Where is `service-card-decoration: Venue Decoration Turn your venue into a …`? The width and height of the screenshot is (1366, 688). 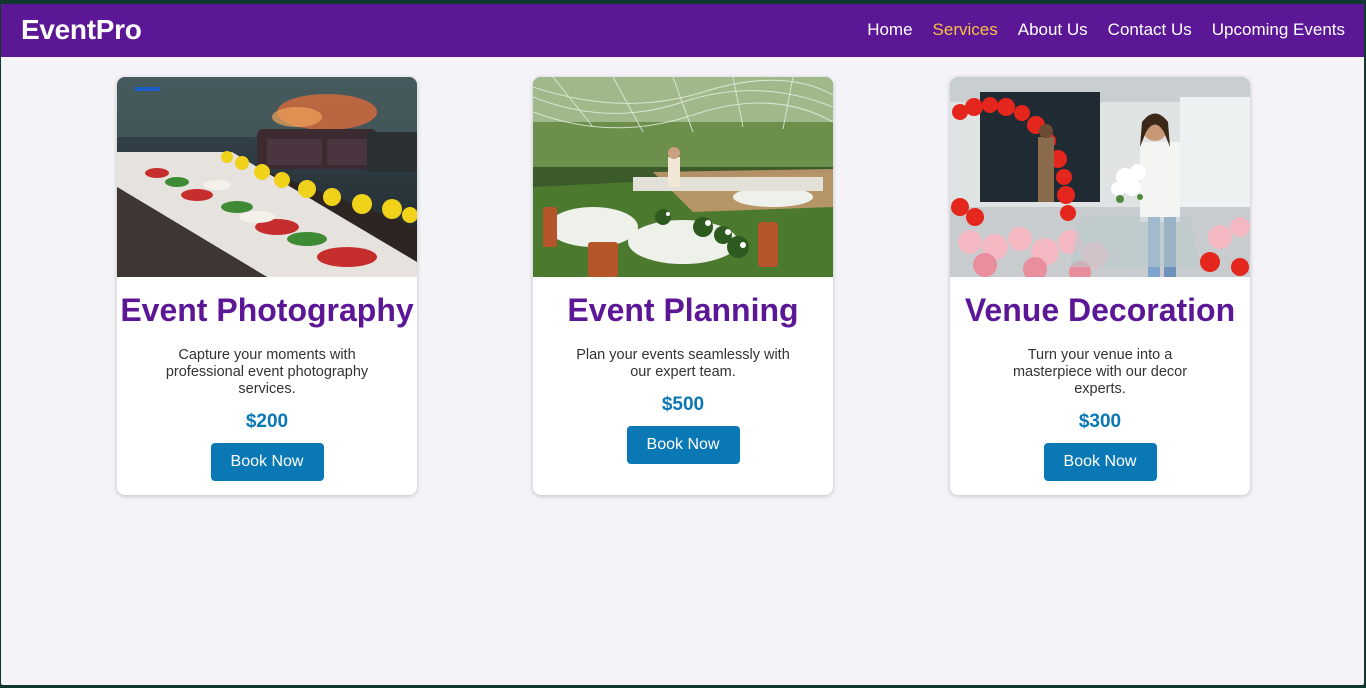 service-card-decoration: Venue Decoration Turn your venue into a … is located at coordinates (1100, 286).